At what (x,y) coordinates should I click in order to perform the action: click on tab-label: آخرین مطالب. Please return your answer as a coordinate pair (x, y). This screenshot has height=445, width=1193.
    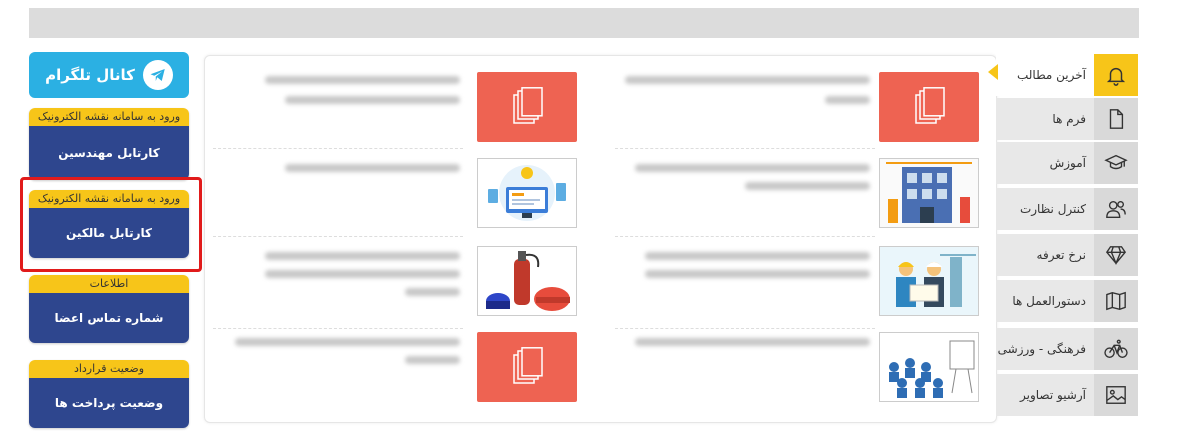
    Looking at the image, I should click on (1051, 75).